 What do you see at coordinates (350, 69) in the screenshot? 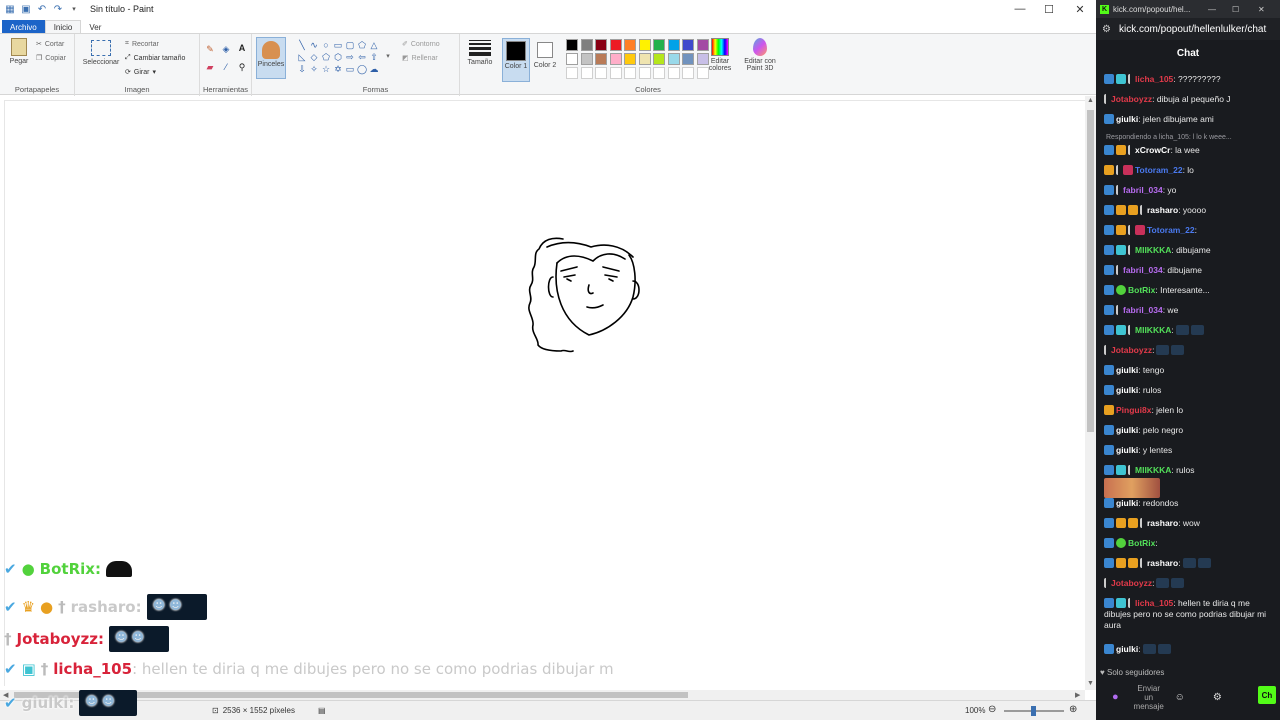
I see `callout-rect-shape-icon: ▭` at bounding box center [350, 69].